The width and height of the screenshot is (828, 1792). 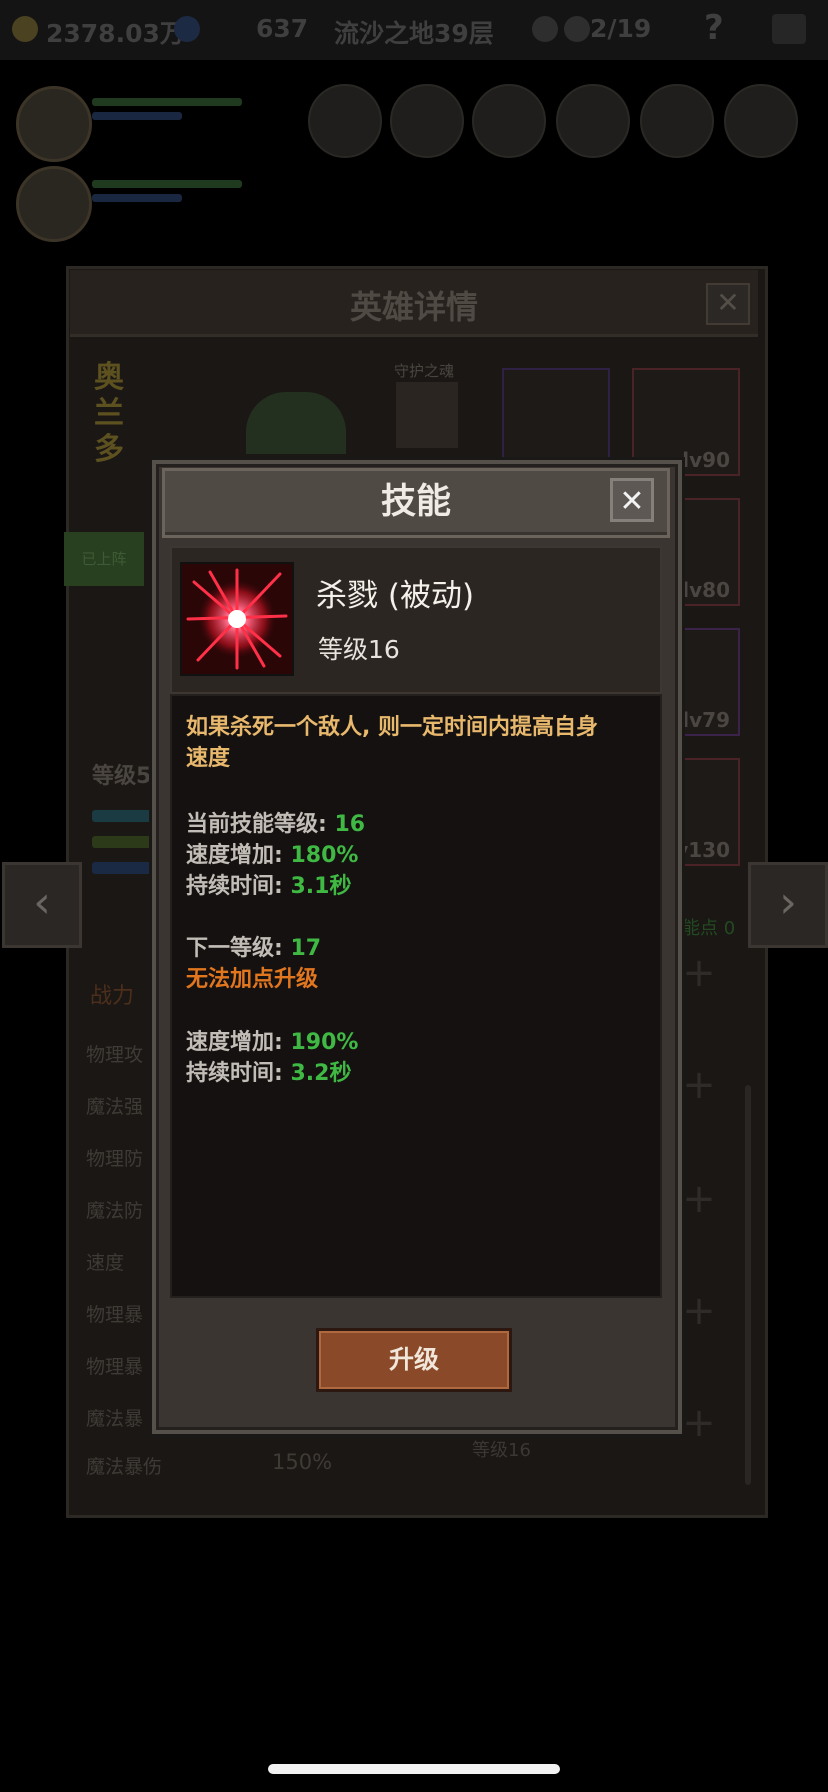 I want to click on current-speed-value: 180%, so click(x=324, y=855).